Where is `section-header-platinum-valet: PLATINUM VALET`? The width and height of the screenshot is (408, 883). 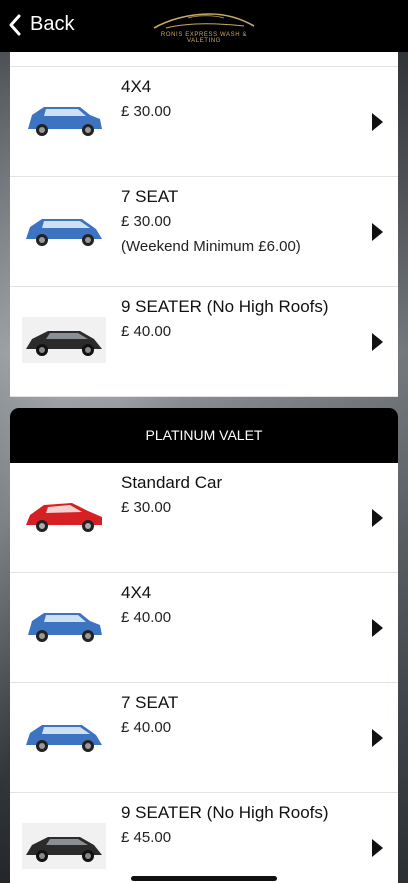 section-header-platinum-valet: PLATINUM VALET is located at coordinates (204, 435).